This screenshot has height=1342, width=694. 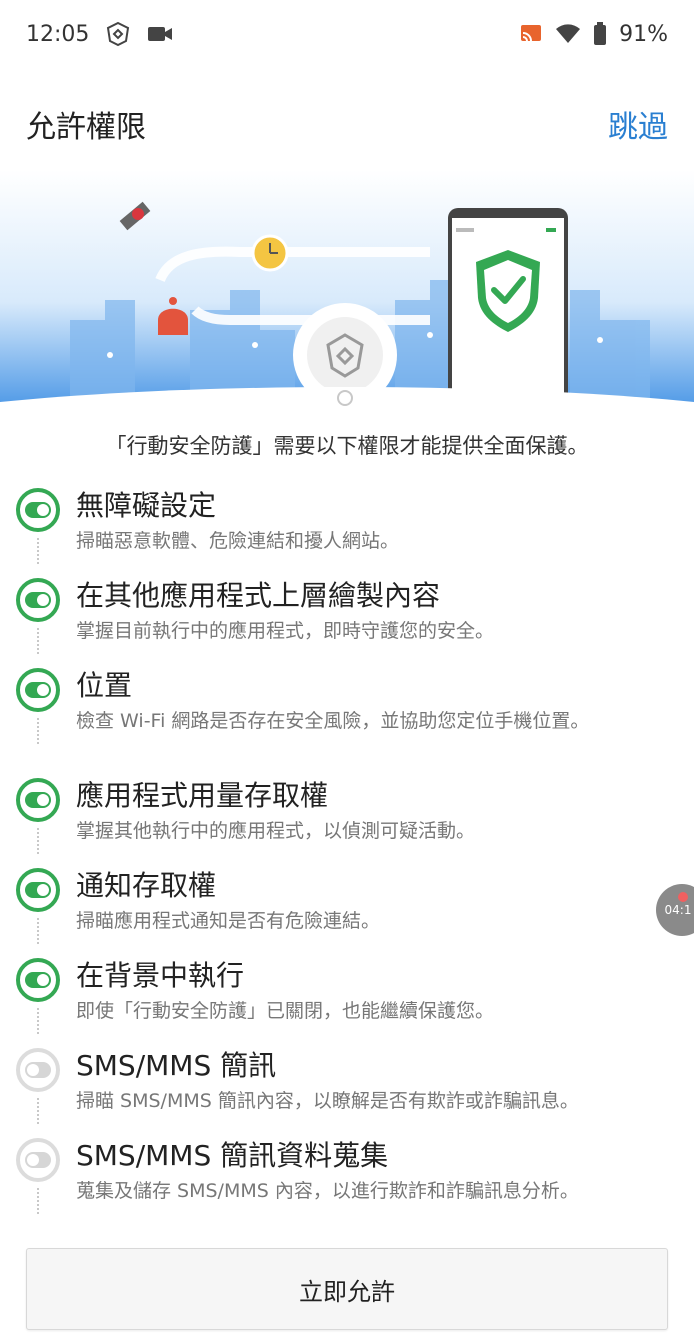 I want to click on video-icon, so click(x=160, y=34).